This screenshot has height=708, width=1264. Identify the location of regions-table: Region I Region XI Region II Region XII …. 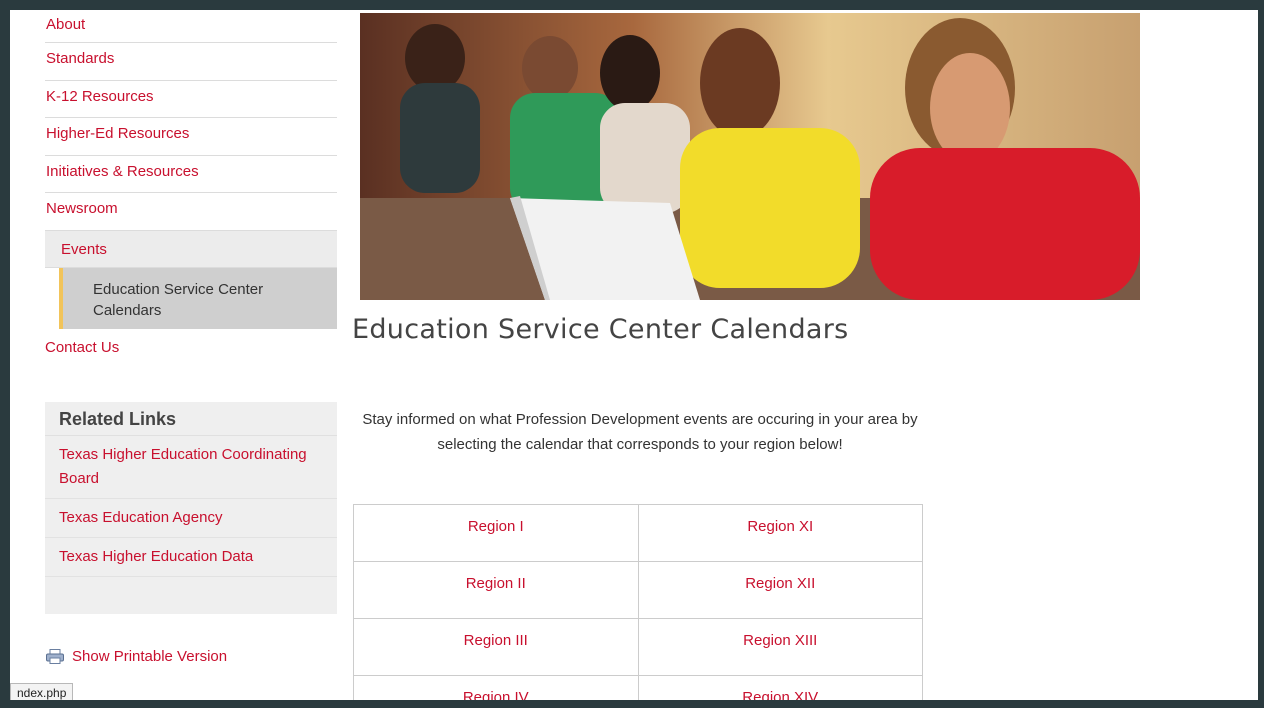
(638, 602).